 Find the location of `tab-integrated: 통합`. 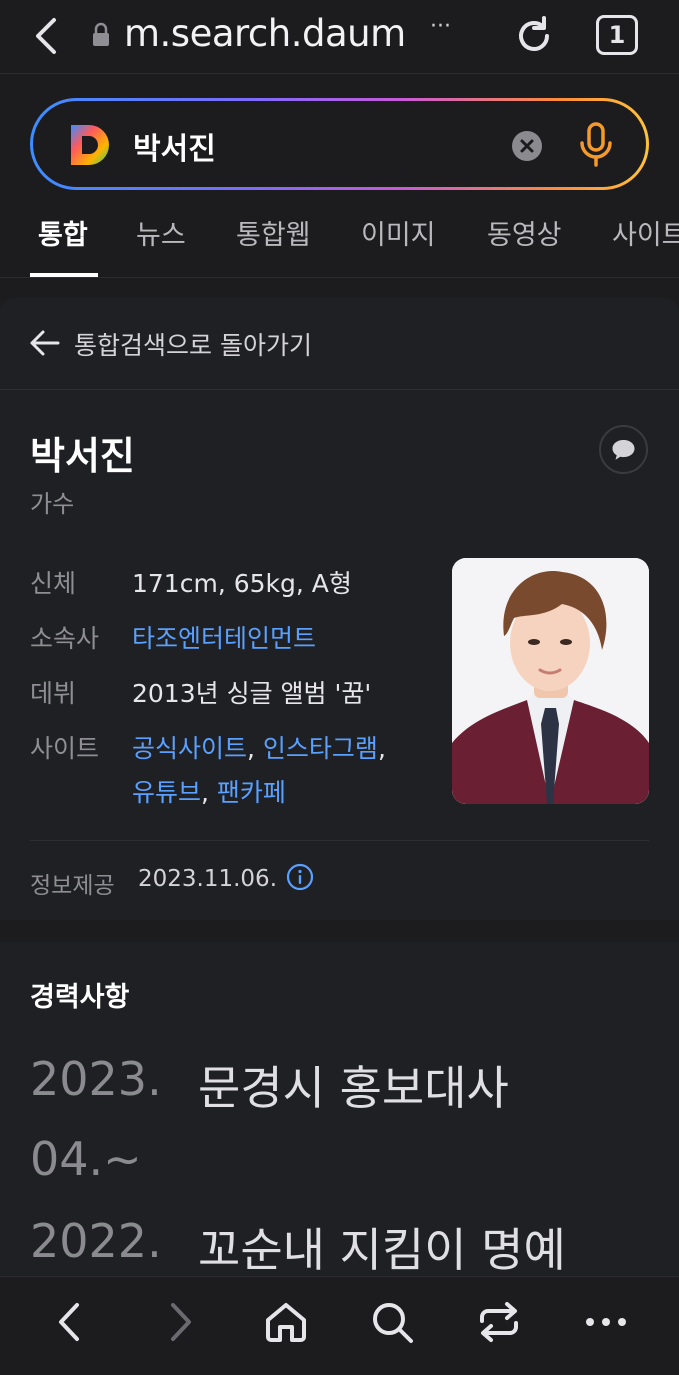

tab-integrated: 통합 is located at coordinates (63, 232).